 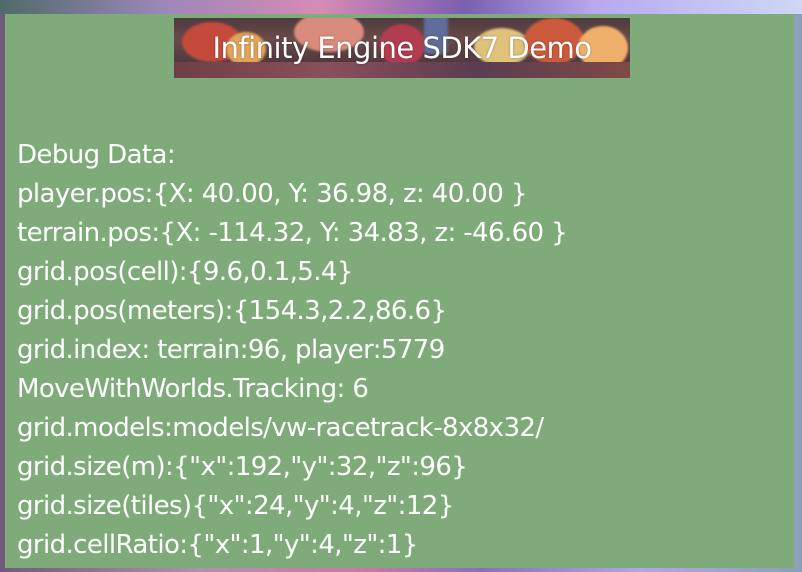 I want to click on title-banner: Infinity Engine SDK7 Demo, so click(x=402, y=48).